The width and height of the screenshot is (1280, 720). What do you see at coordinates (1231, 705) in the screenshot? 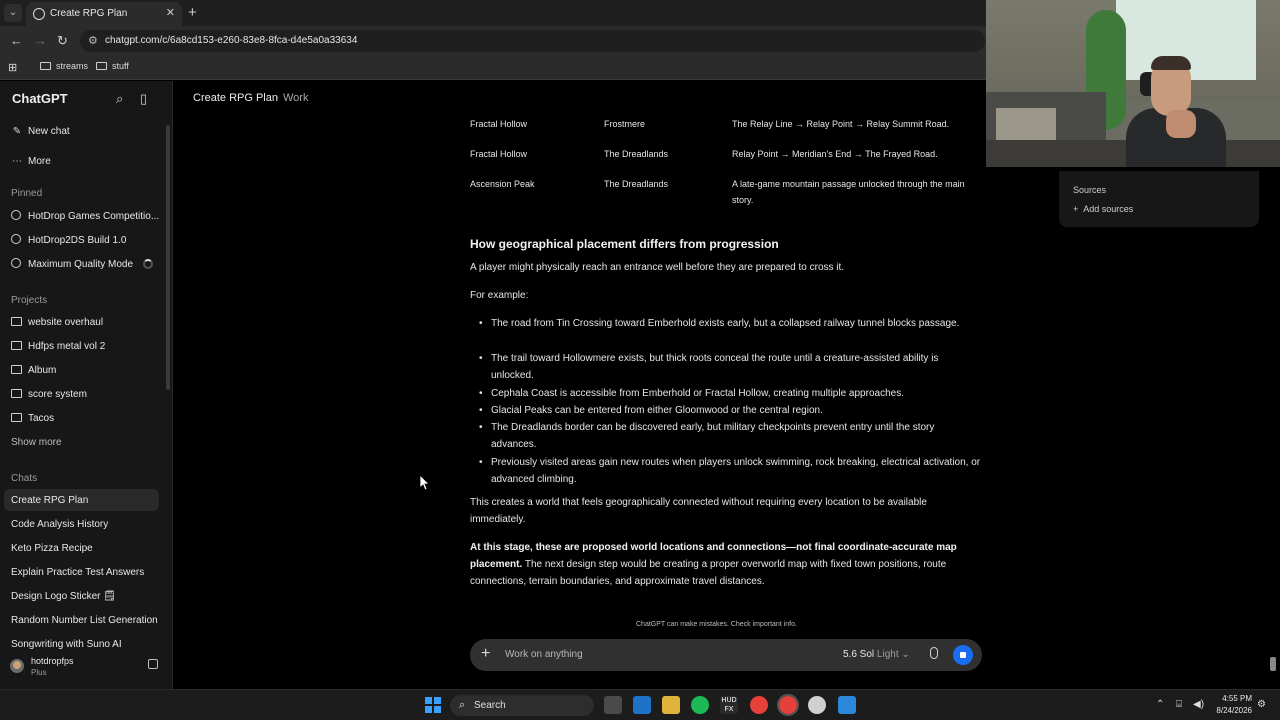
I see `system-clock: 4:55 PM 8/24/2026` at bounding box center [1231, 705].